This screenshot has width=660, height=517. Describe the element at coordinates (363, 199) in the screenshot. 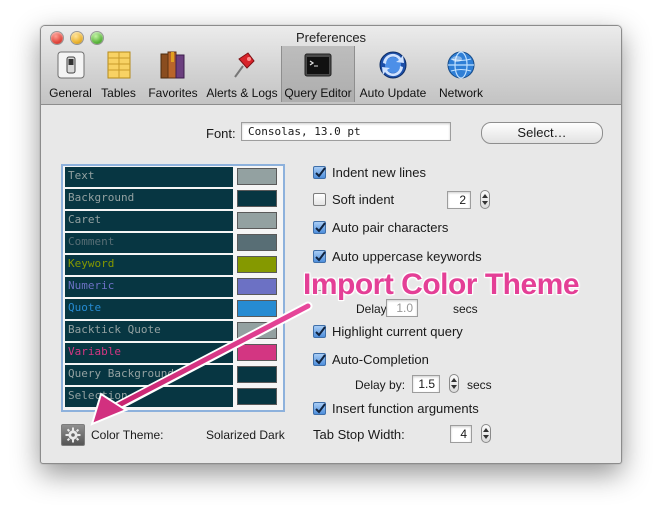

I see `soft-indent-label: Soft indent` at that location.